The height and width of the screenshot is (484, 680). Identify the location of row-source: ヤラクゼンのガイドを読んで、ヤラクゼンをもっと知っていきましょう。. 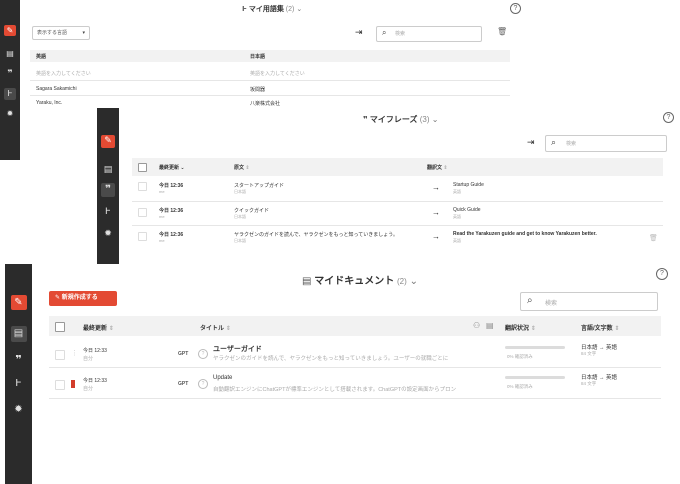
(316, 235).